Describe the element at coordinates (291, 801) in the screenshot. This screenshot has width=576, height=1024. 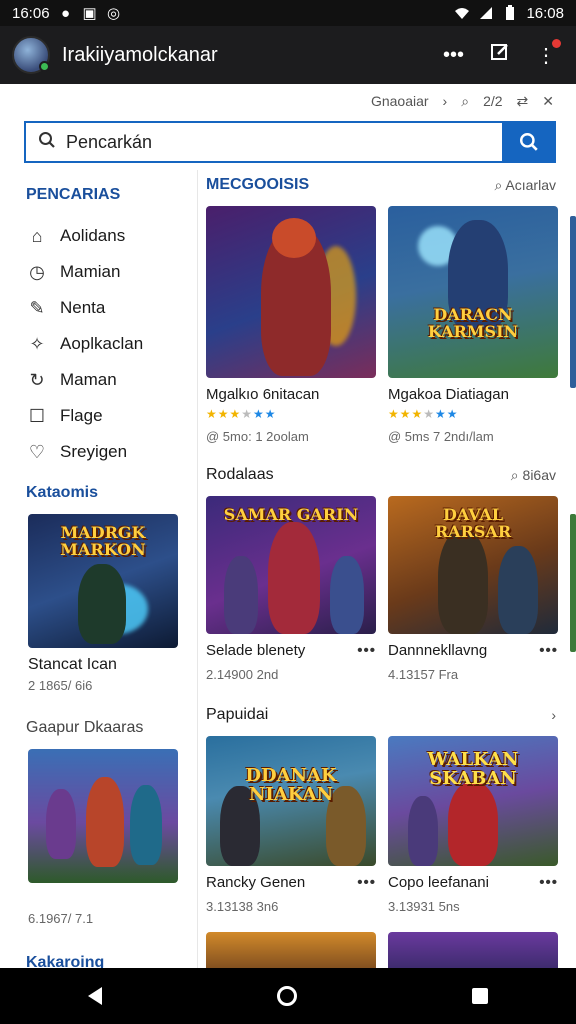
I see `game-thumbnail: DDANAK NIAKAN` at that location.